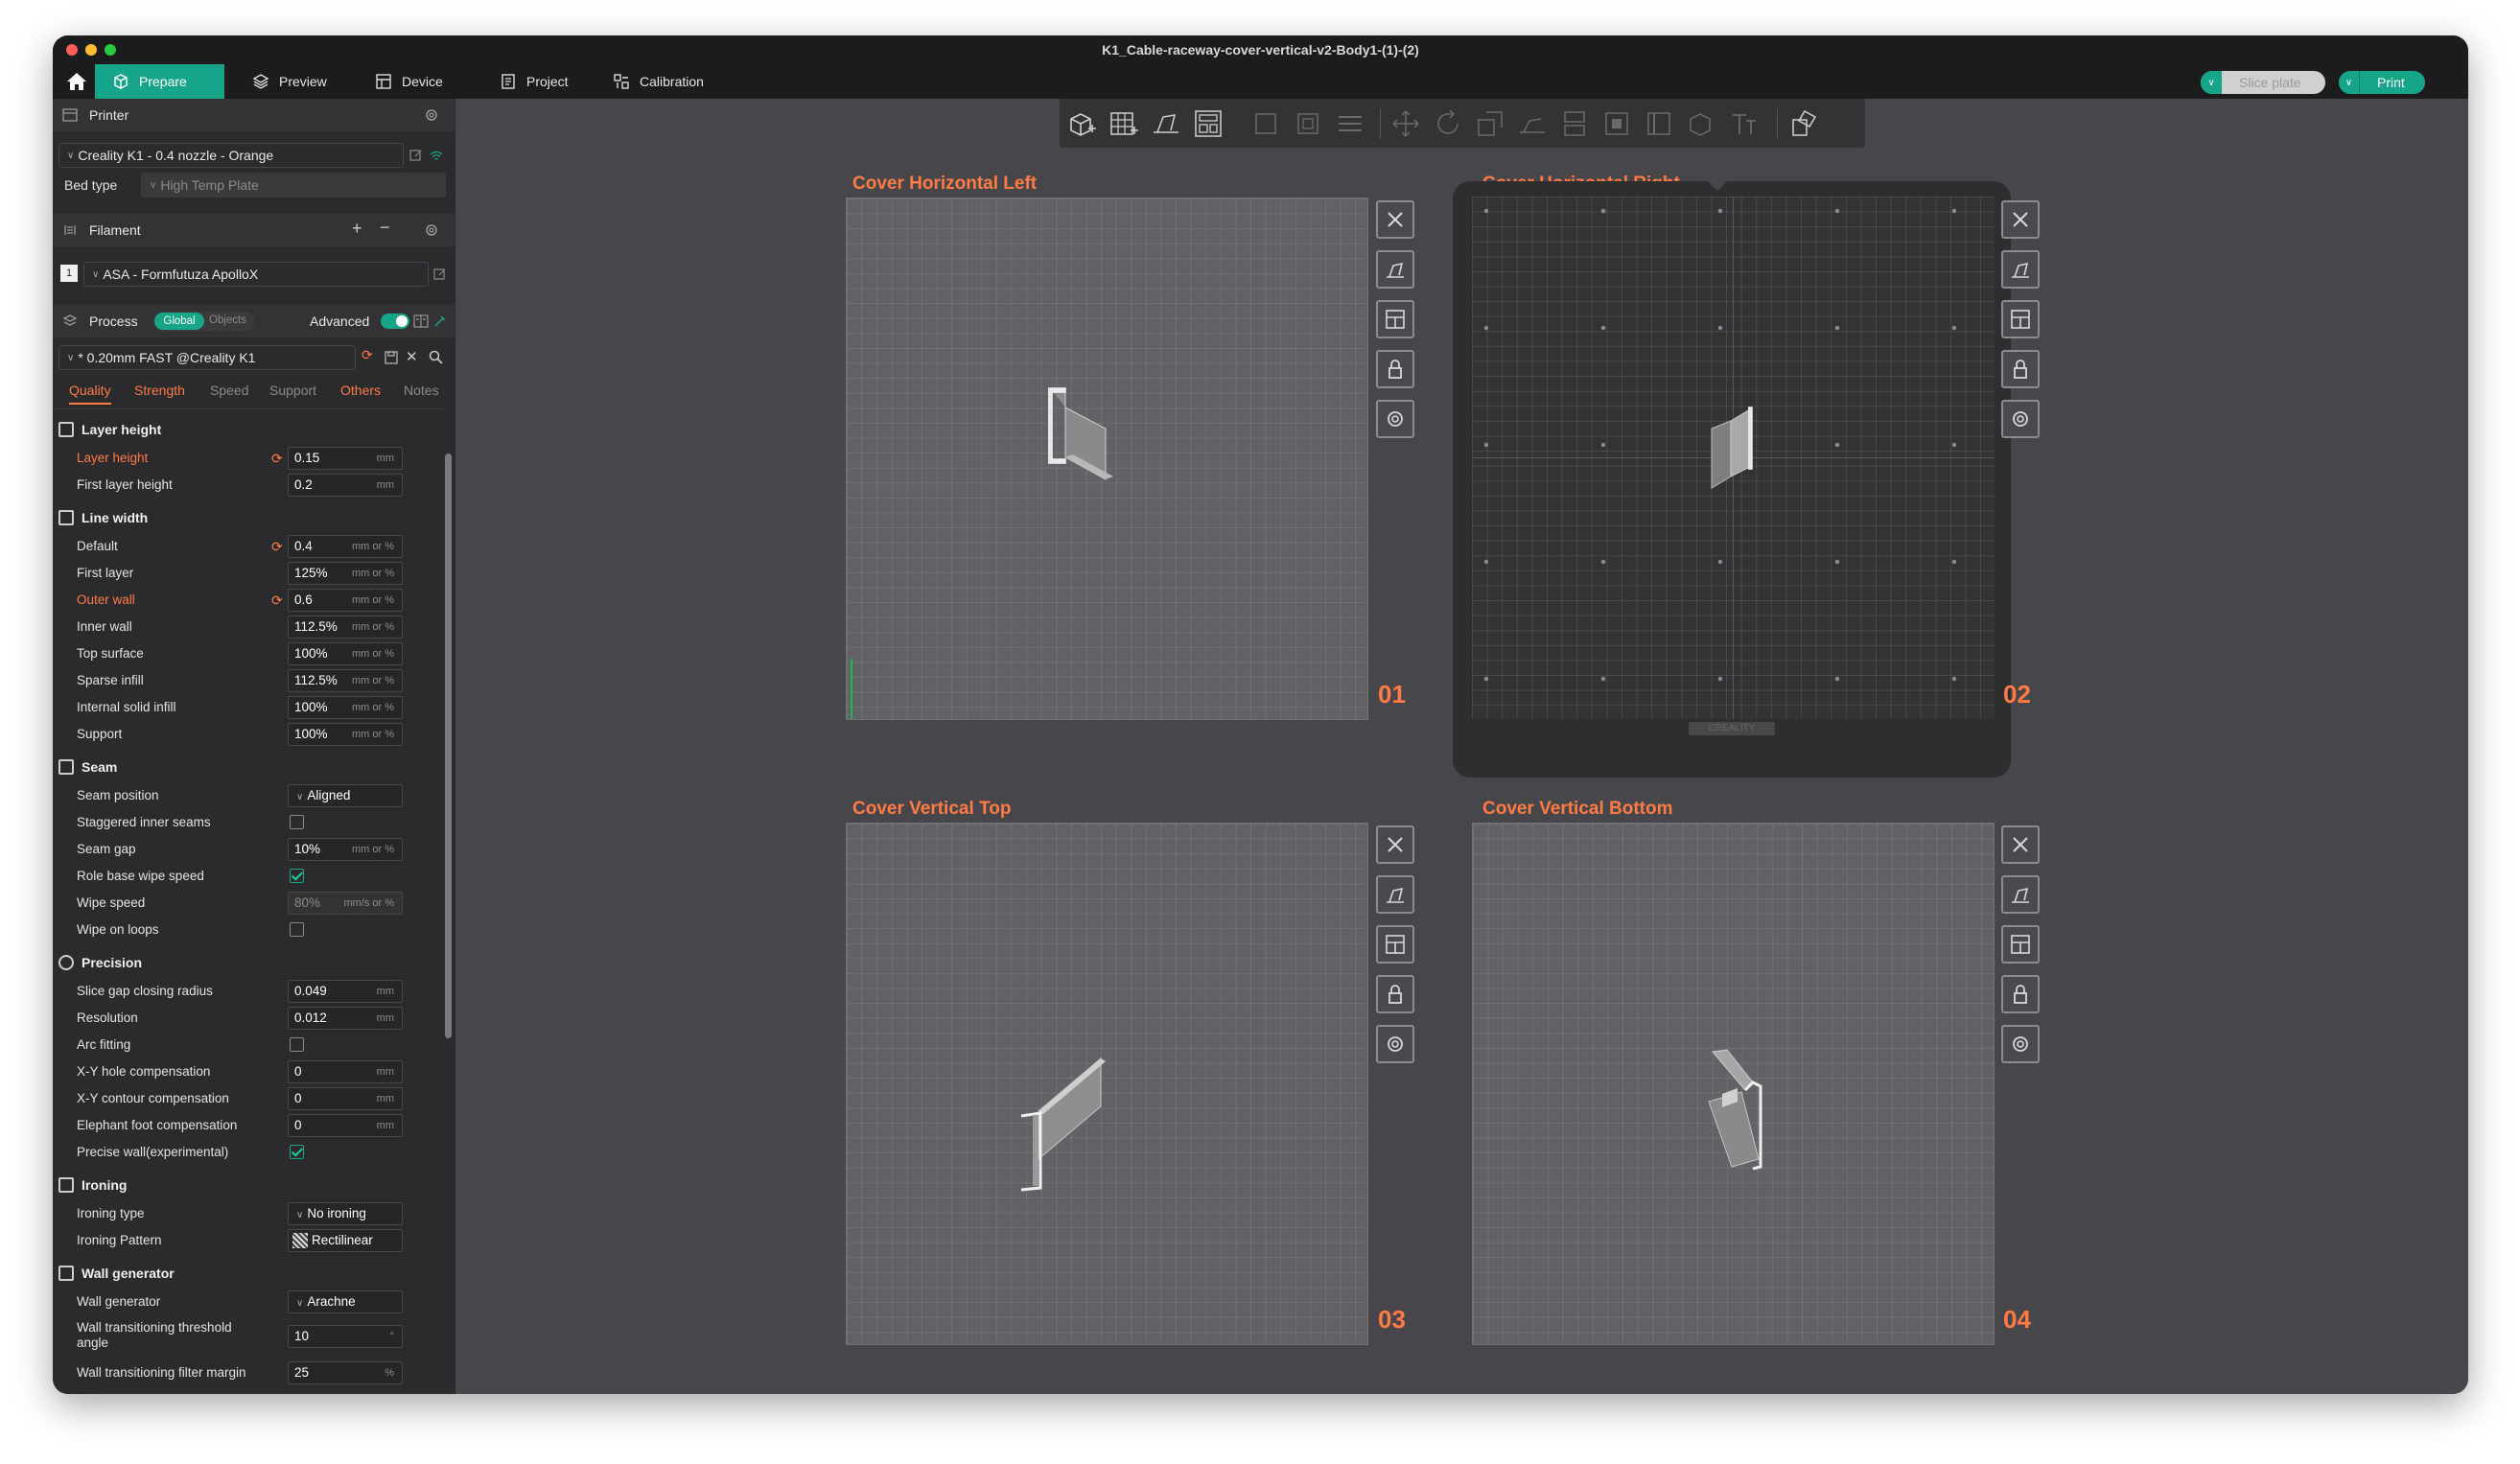 The height and width of the screenshot is (1464, 2520). I want to click on tab-calibration: Calibration, so click(658, 81).